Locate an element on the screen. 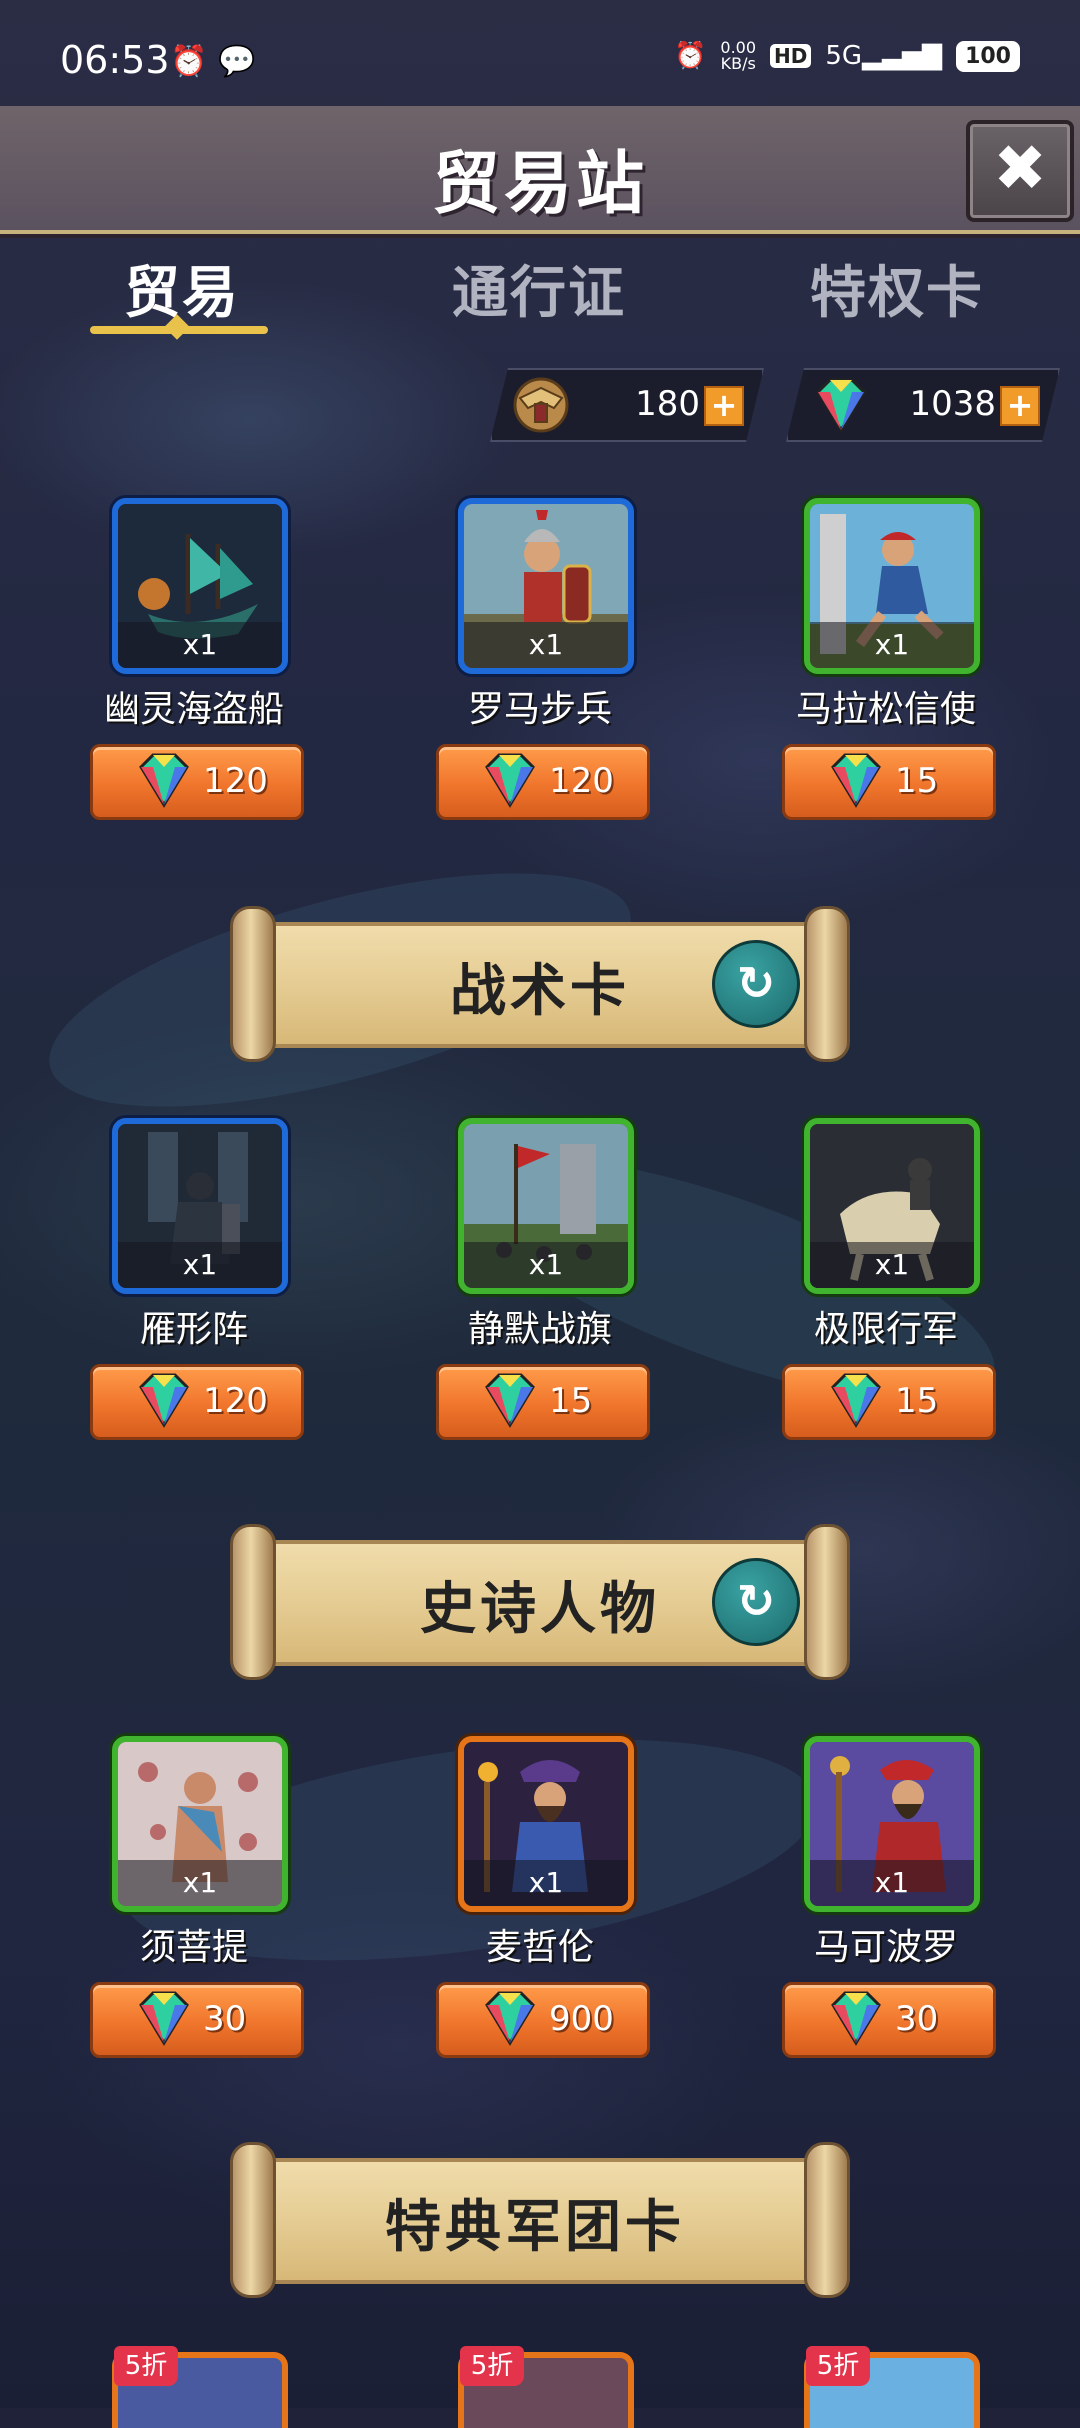  wechat-icon: 💬 is located at coordinates (237, 61).